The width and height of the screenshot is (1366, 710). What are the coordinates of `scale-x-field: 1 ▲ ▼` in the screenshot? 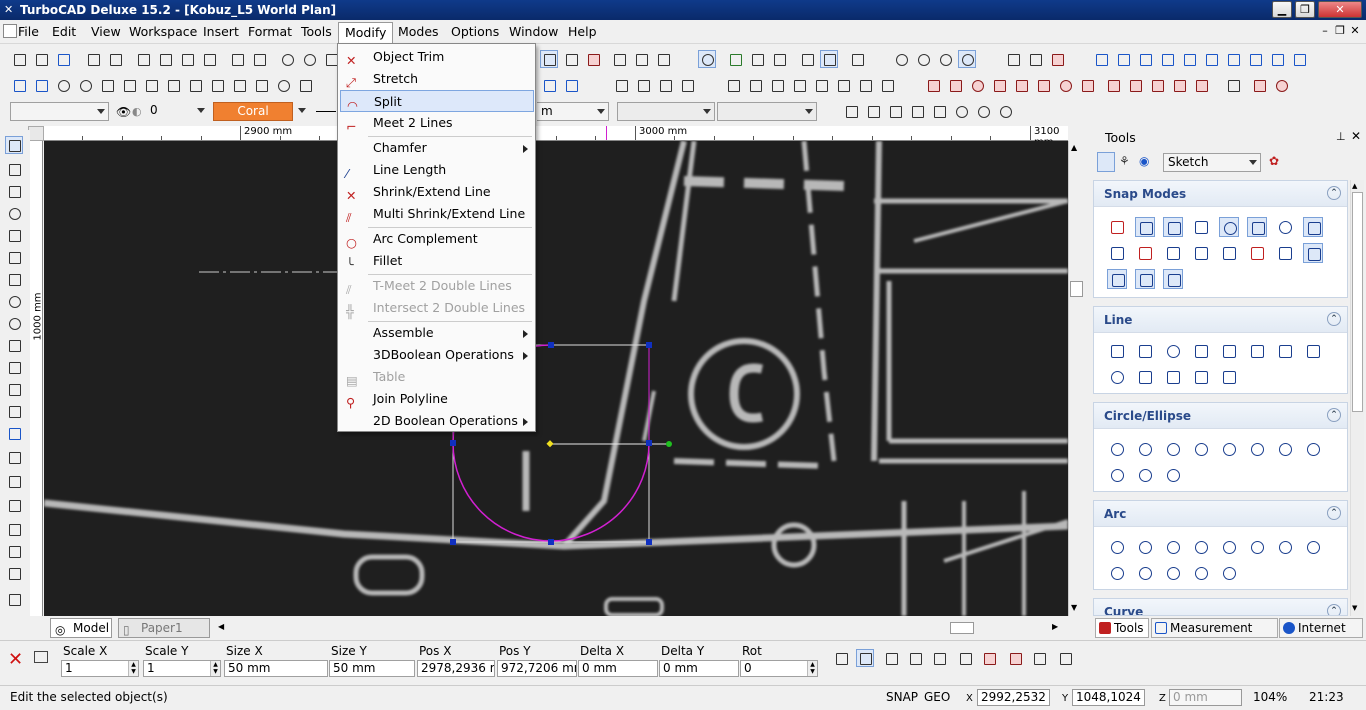 It's located at (100, 668).